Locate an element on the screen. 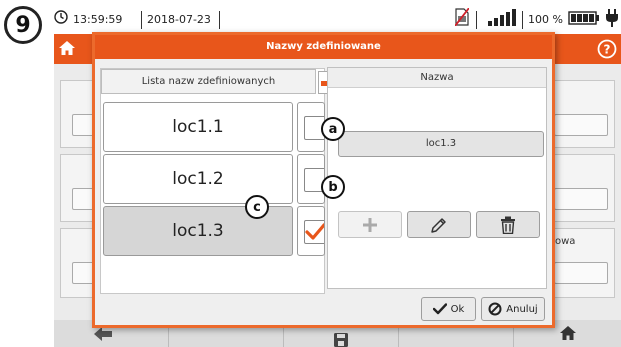 The image size is (621, 347). clock-icon is located at coordinates (61, 18).